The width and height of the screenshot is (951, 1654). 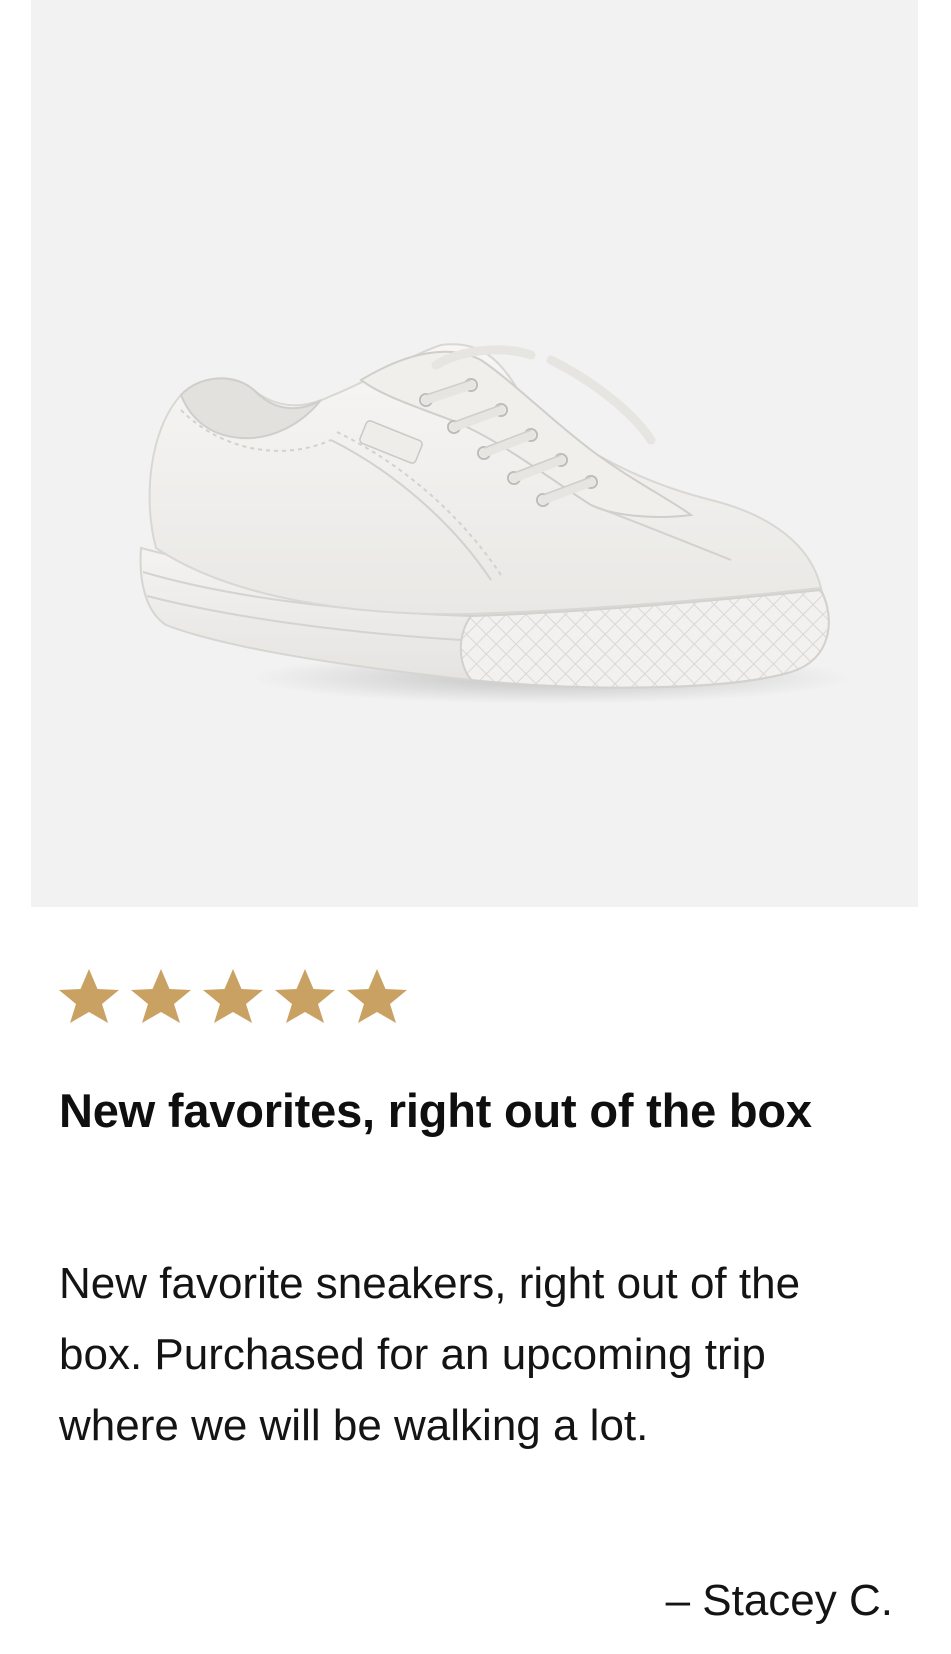 I want to click on review-author: – Stacey C., so click(x=779, y=1600).